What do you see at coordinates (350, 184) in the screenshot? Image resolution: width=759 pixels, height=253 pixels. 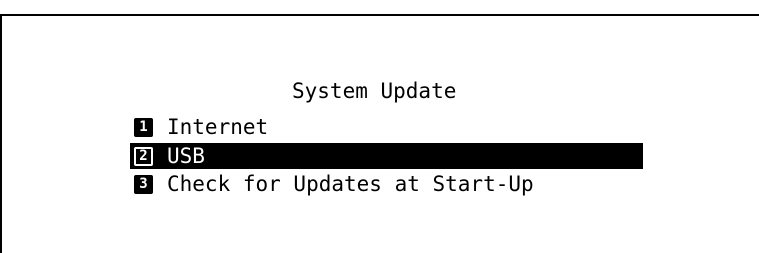 I see `menu-item-label: Check for Updates at Start-Up` at bounding box center [350, 184].